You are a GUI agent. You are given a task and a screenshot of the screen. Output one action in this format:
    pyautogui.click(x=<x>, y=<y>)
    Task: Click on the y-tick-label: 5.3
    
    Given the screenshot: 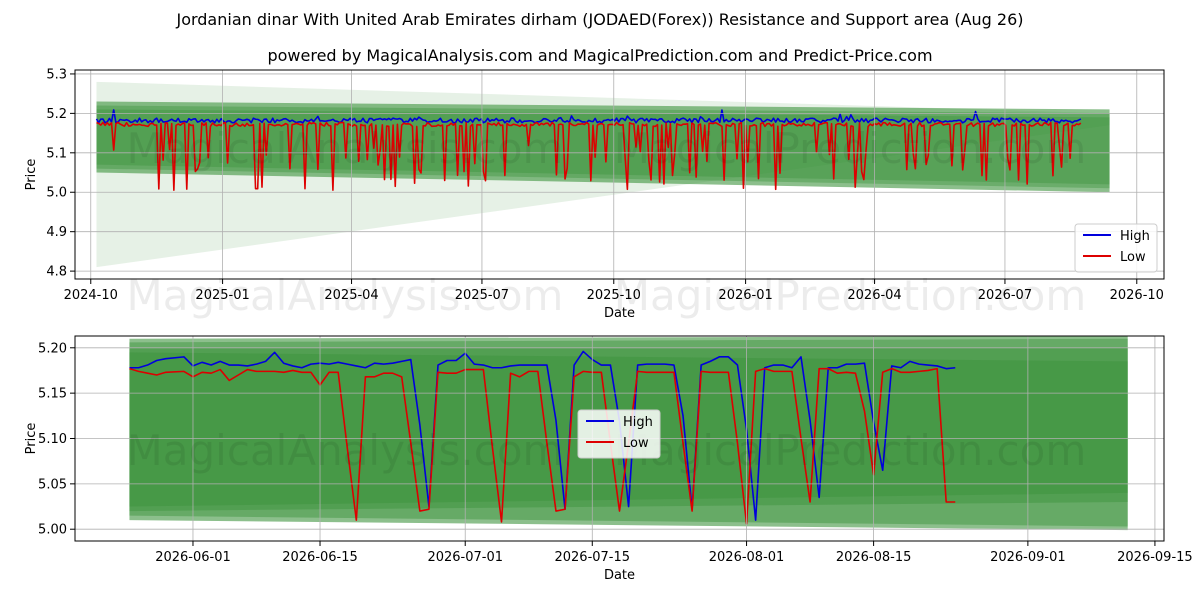 What is the action you would take?
    pyautogui.click(x=56, y=74)
    